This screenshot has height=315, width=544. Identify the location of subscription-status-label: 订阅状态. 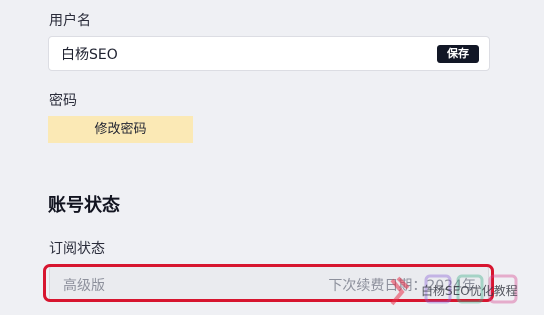
(77, 249).